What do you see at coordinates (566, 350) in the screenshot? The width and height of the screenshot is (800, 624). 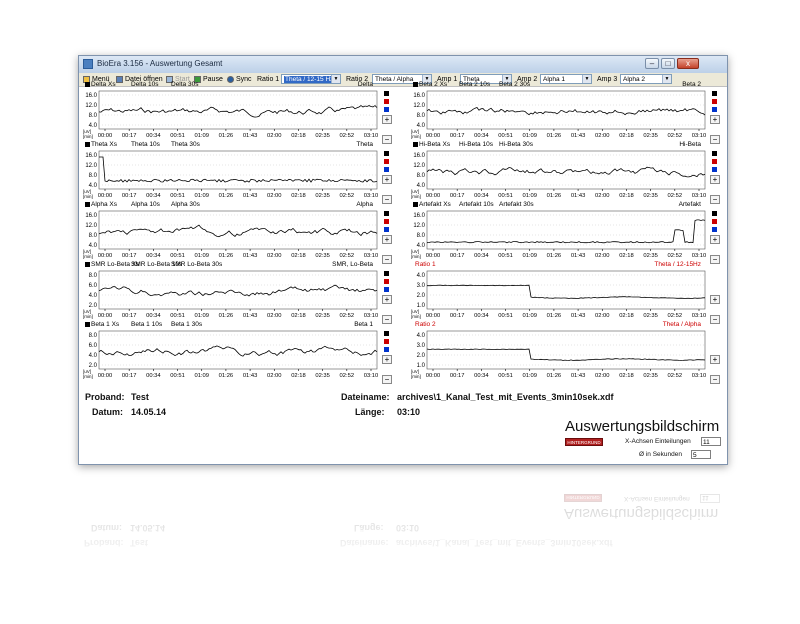 I see `plot-area` at bounding box center [566, 350].